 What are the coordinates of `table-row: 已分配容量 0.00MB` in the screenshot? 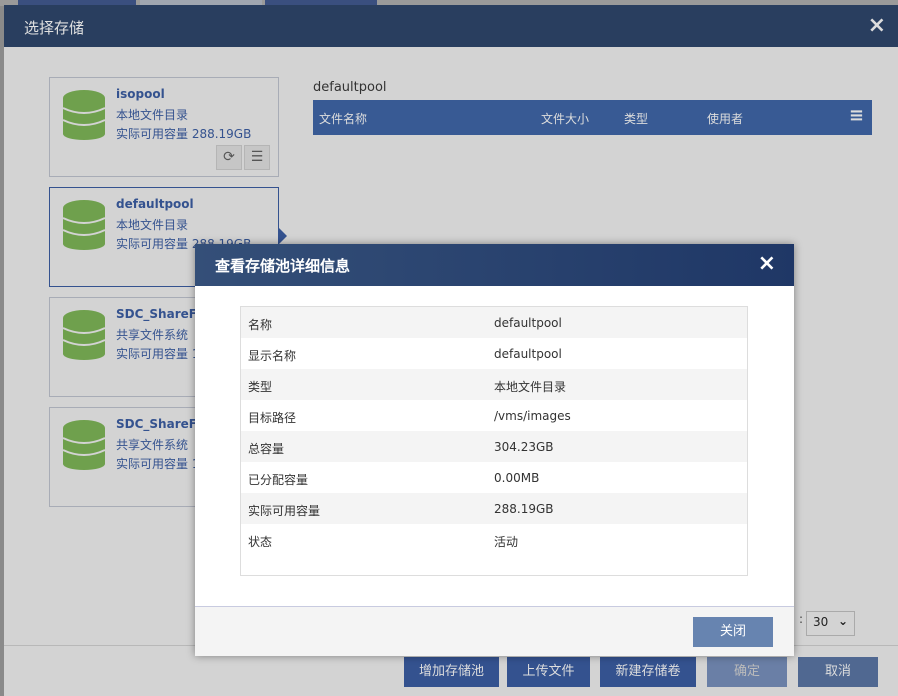 It's located at (494, 477).